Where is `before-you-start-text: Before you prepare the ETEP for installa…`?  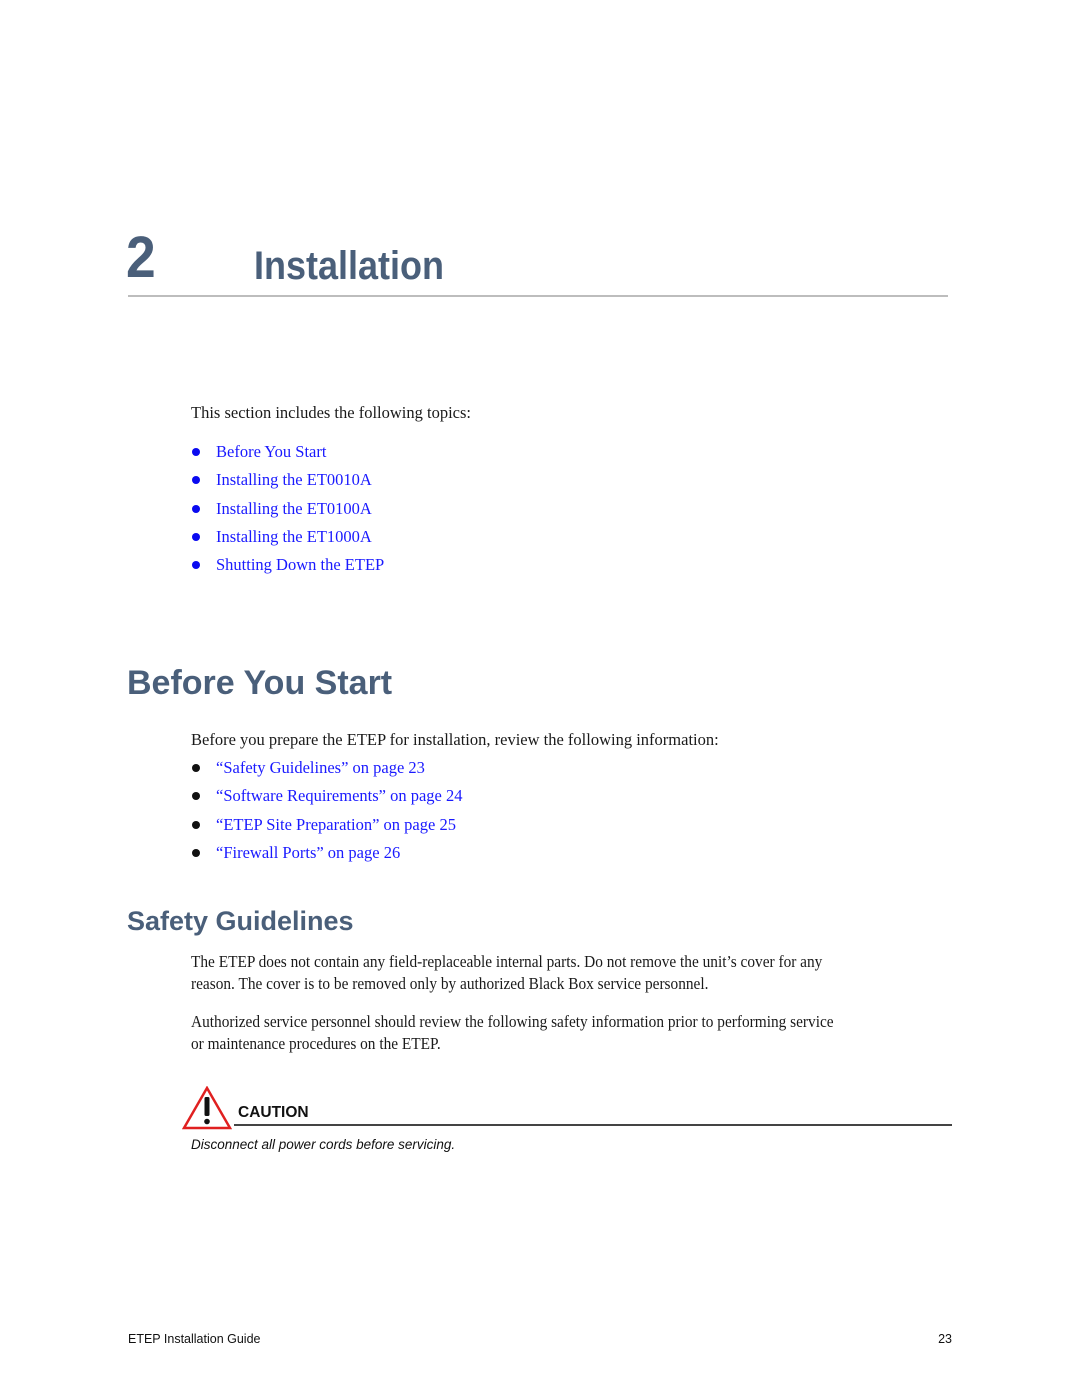 before-you-start-text: Before you prepare the ETEP for installa… is located at coordinates (455, 739).